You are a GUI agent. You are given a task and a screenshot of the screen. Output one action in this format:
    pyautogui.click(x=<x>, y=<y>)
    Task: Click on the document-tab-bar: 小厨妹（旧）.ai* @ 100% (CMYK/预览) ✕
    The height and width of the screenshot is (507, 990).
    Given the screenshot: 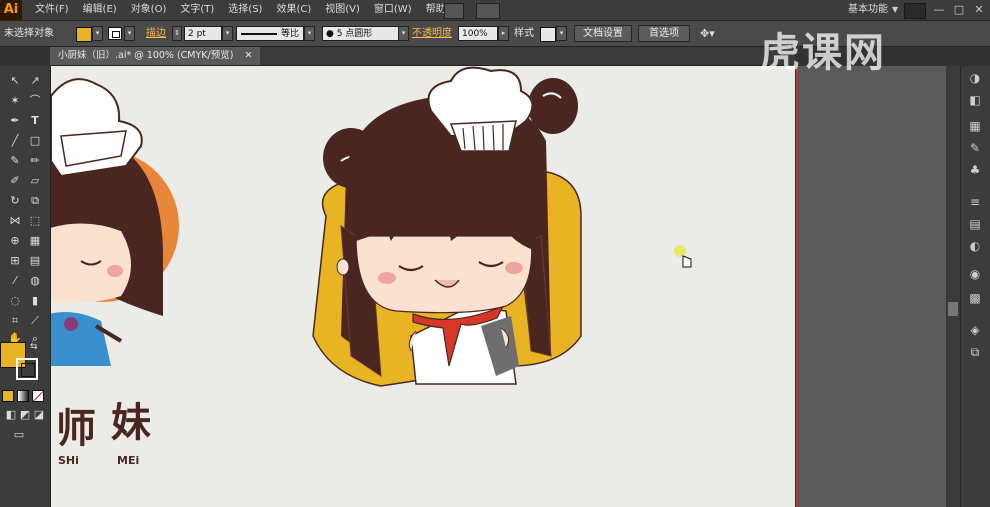 What is the action you would take?
    pyautogui.click(x=422, y=56)
    